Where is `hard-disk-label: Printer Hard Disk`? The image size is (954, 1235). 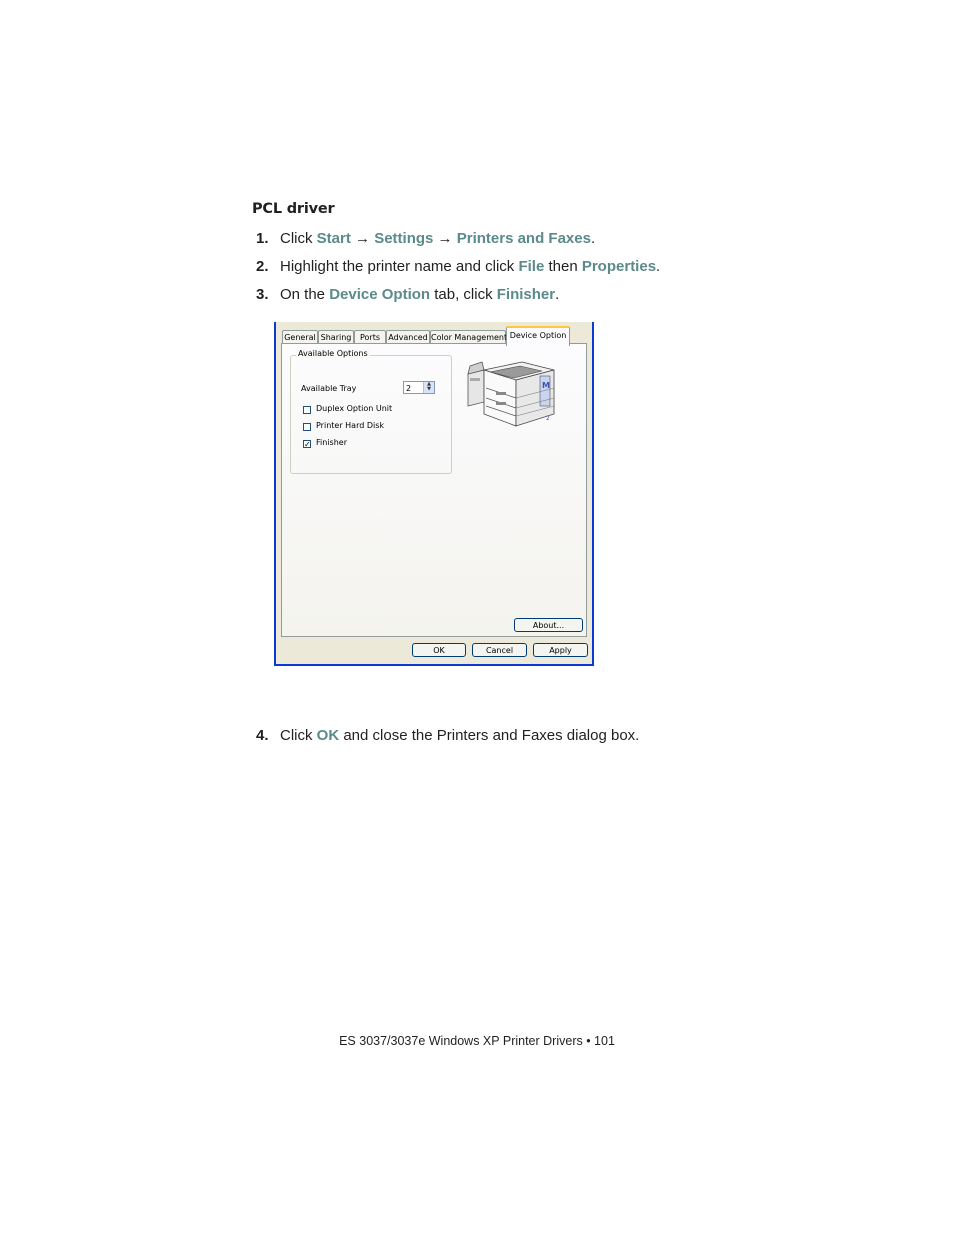 hard-disk-label: Printer Hard Disk is located at coordinates (350, 425).